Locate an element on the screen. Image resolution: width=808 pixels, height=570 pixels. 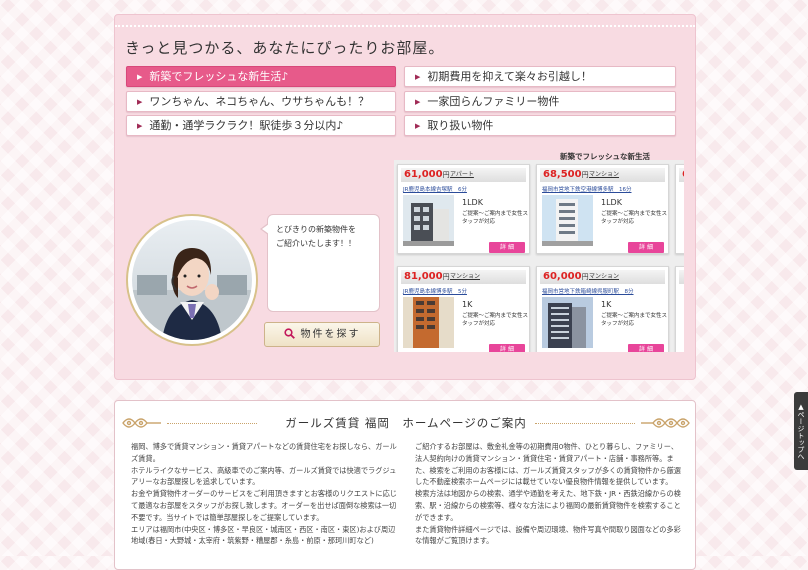
menu-new-build: ▶ 新築でフレッシュな新生活♪ is located at coordinates (261, 76).